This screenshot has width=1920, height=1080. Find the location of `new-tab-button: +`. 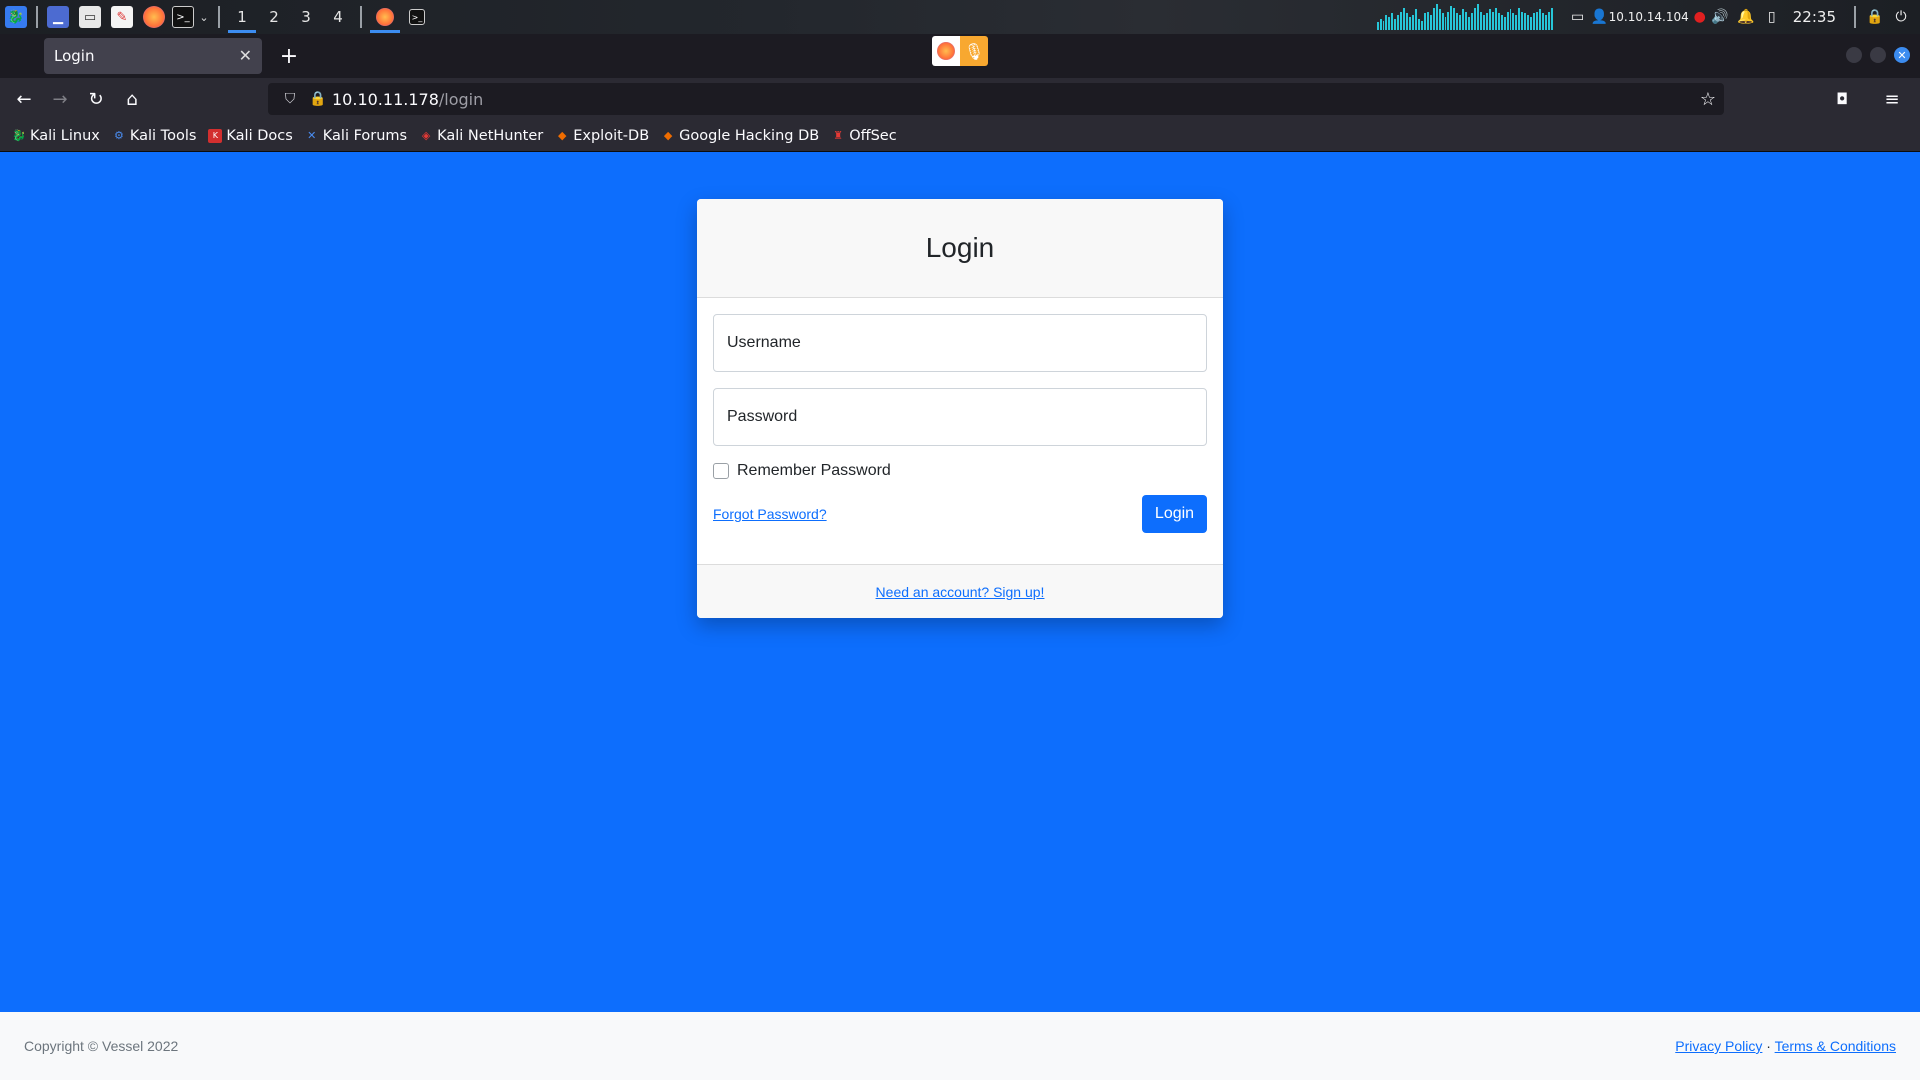

new-tab-button: + is located at coordinates (289, 56).